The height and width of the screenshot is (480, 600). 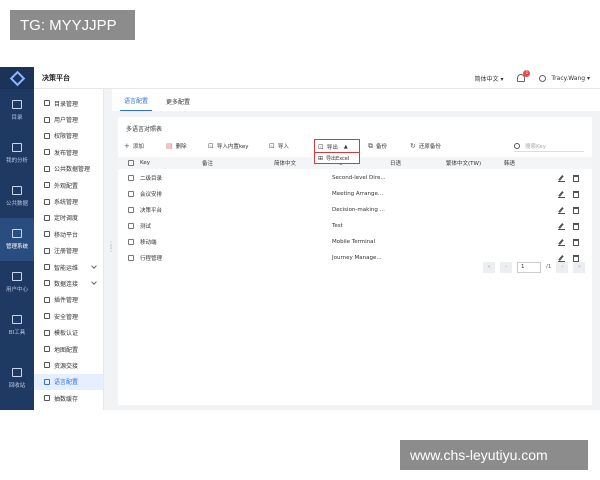 I want to click on menu-item-publish: 发布管理, so click(x=68, y=152).